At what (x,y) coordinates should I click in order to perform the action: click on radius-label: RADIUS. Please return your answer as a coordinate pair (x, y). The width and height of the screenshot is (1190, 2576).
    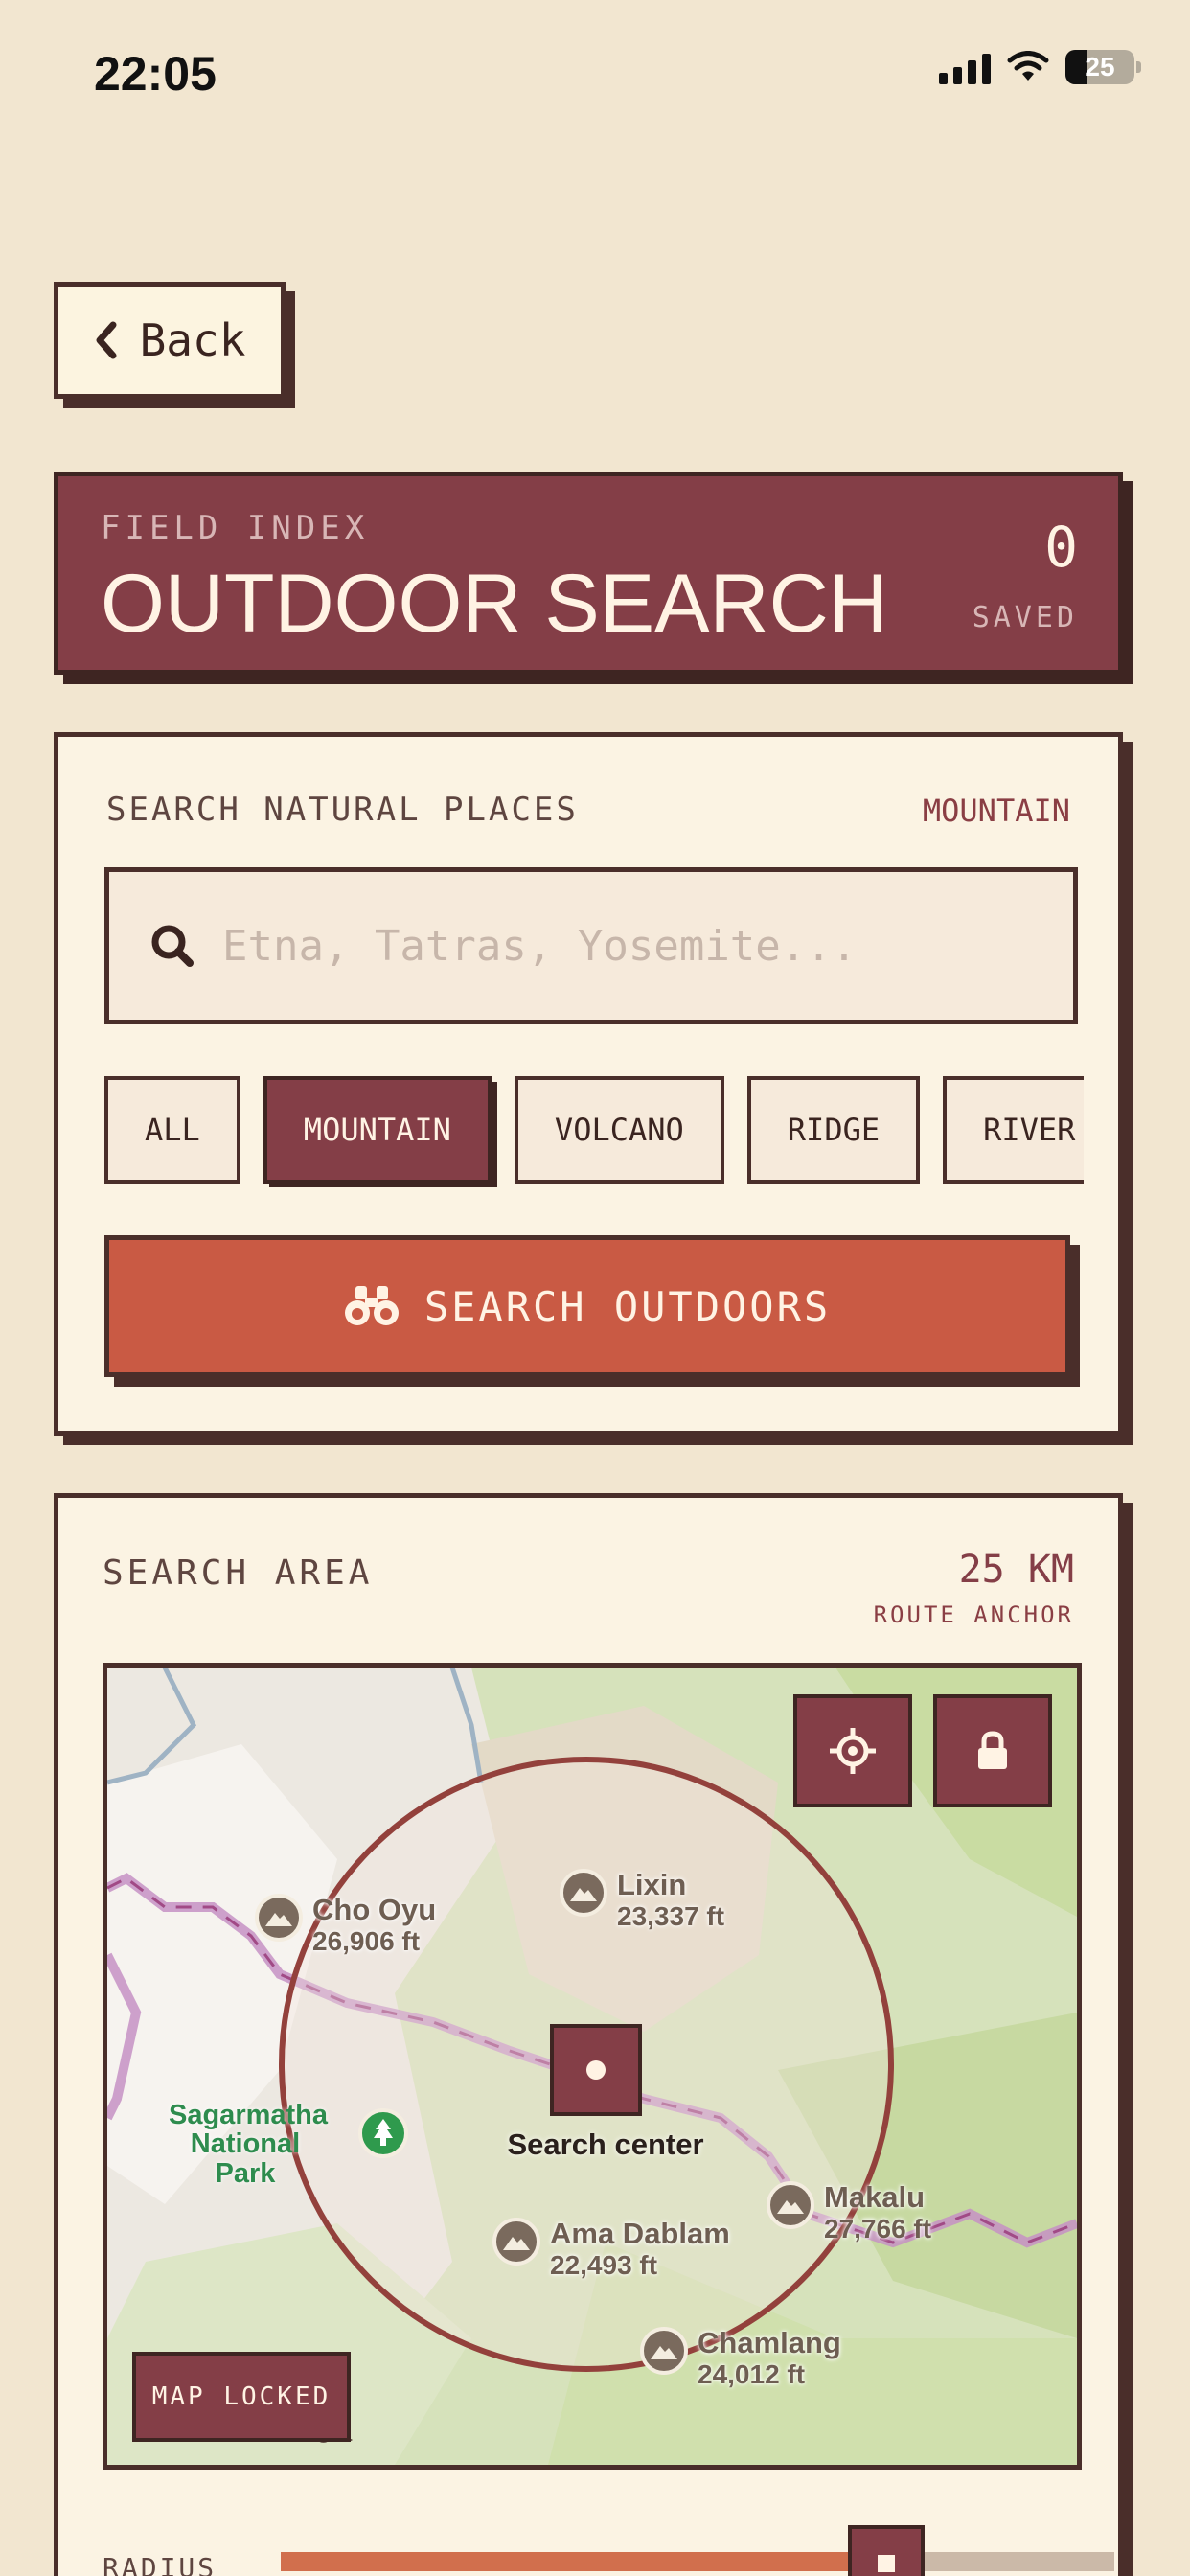
    Looking at the image, I should click on (160, 2564).